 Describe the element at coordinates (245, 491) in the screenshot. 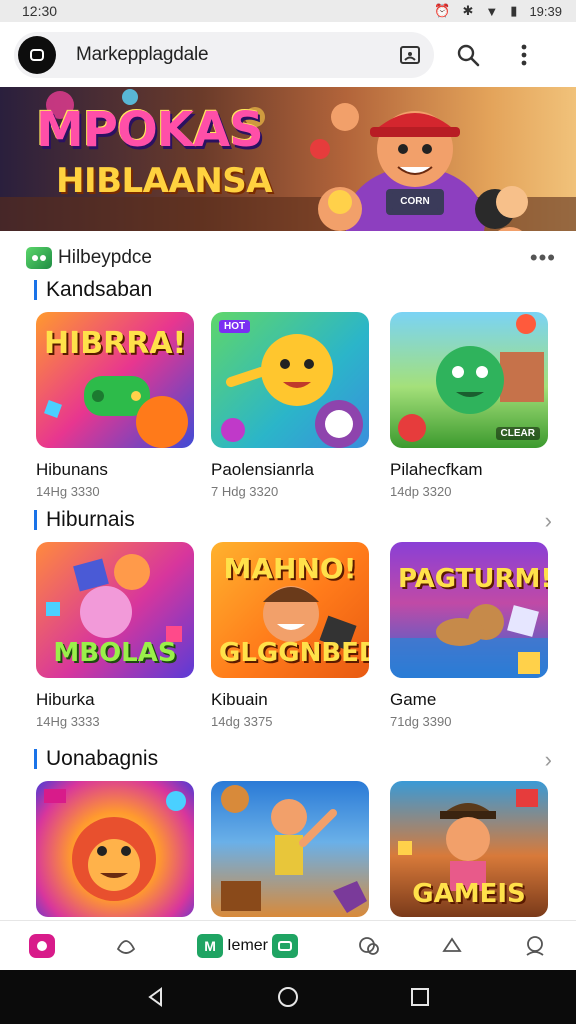

I see `game-meta: 7 Hdg 3320` at that location.